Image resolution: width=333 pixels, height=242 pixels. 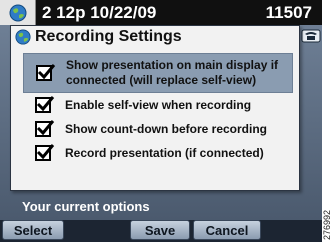 What do you see at coordinates (108, 36) in the screenshot?
I see `dialog-title: Recording Settings` at bounding box center [108, 36].